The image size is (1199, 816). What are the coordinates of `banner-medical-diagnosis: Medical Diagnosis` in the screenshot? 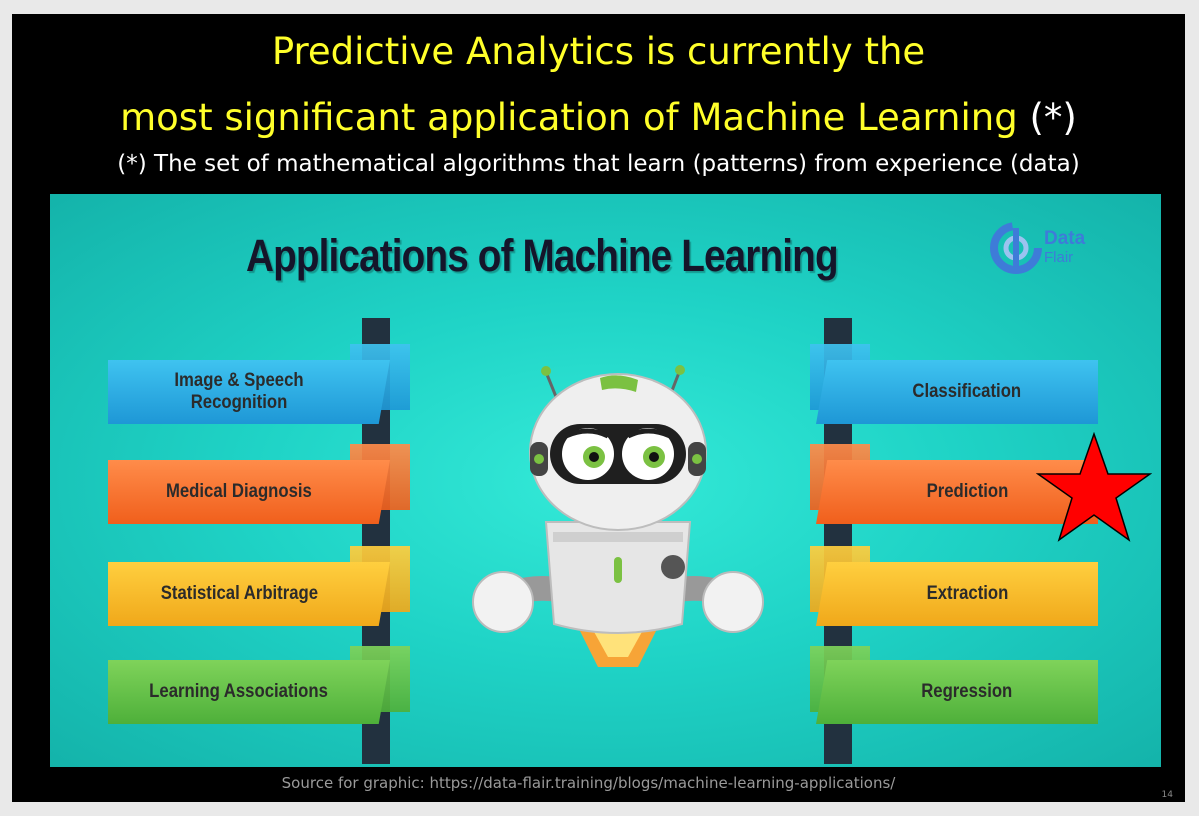 It's located at (249, 492).